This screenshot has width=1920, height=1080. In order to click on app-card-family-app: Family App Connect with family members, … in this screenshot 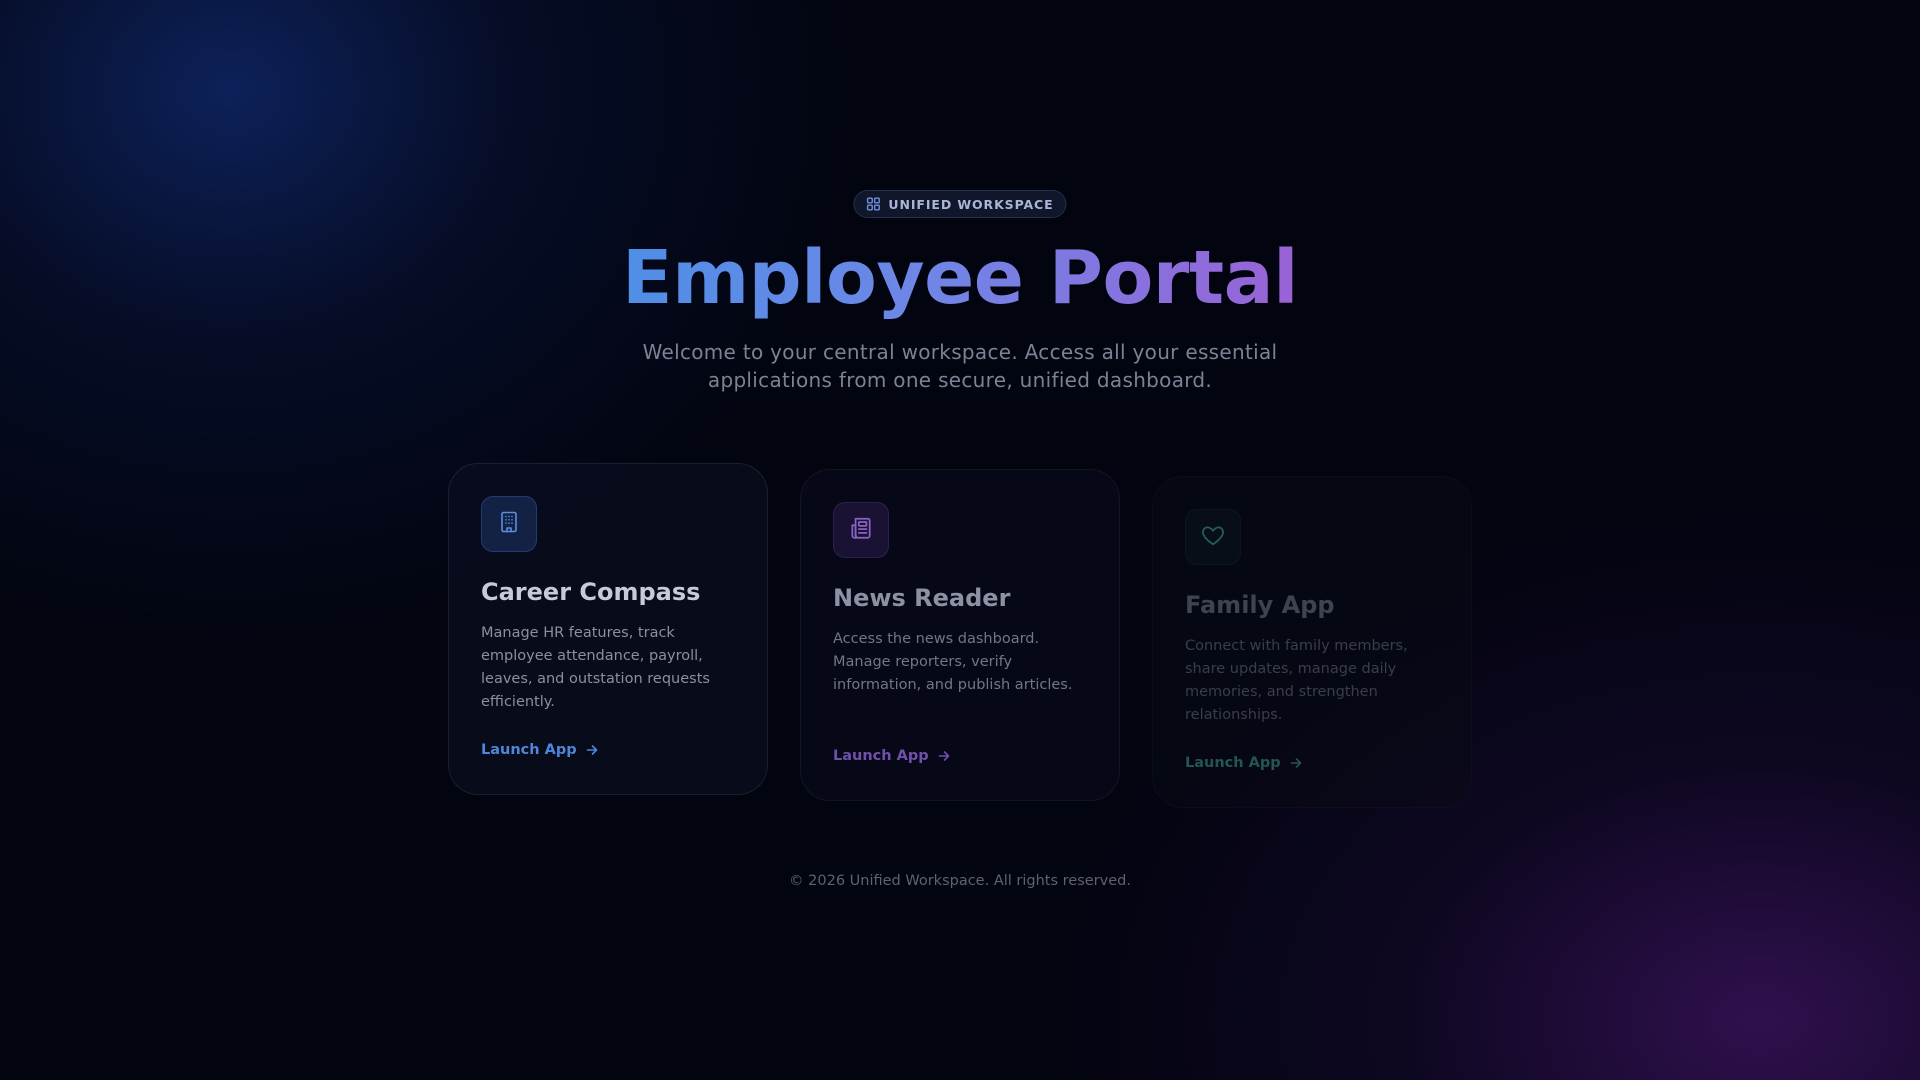, I will do `click(1312, 642)`.